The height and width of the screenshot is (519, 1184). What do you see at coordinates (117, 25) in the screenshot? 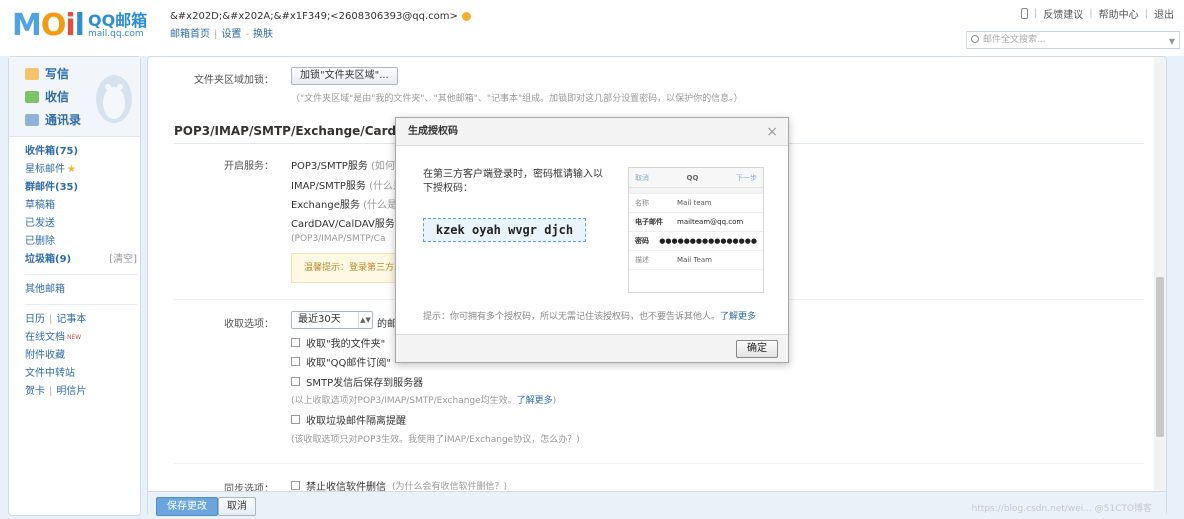
I see `logo-text: QQ邮箱 mail.qq.com` at bounding box center [117, 25].